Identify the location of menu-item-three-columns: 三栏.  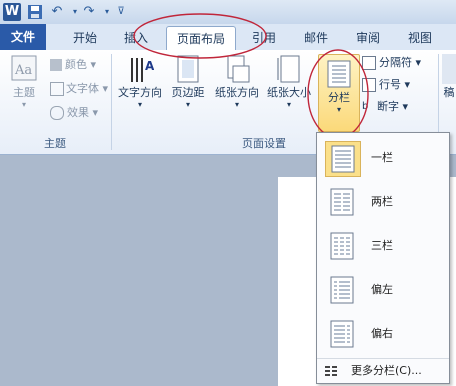
(383, 246).